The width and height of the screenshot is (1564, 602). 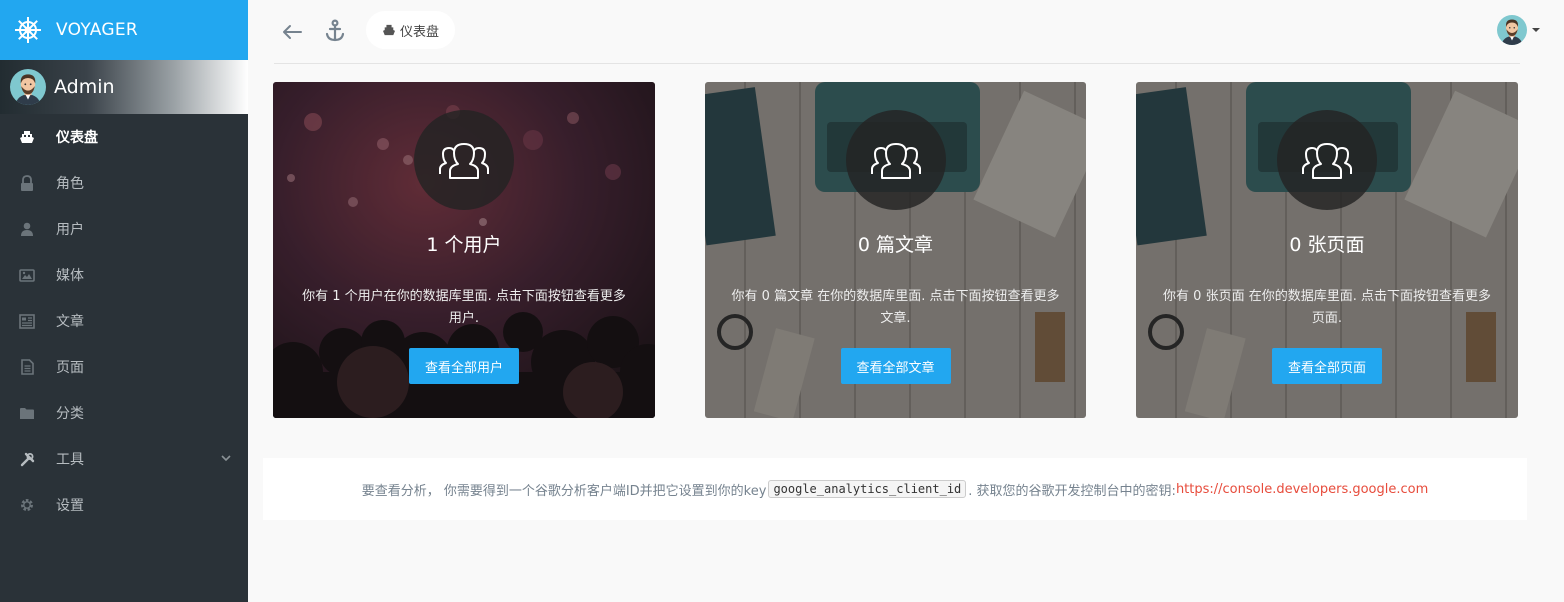 I want to click on sidebar-menu: 仪表盘 角色 用户 媒体 文章 页面 分类 工具 设置, so click(x=124, y=321).